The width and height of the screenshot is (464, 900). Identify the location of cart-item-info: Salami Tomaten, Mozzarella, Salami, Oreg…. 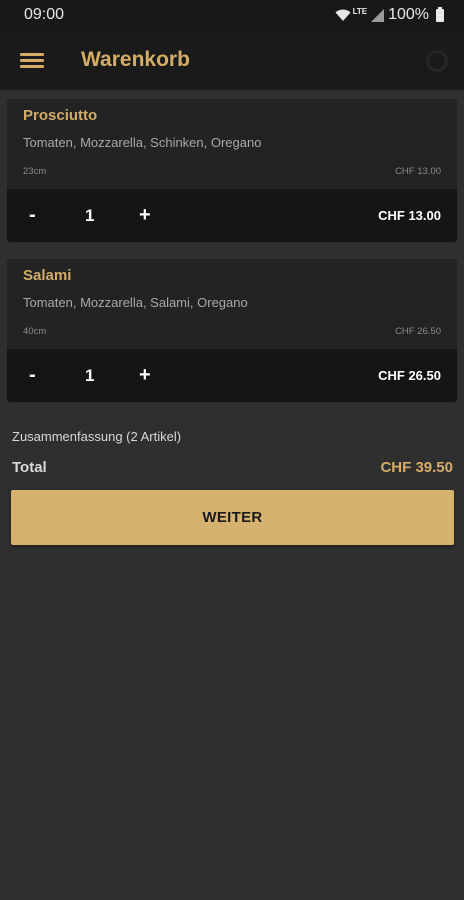
(232, 304).